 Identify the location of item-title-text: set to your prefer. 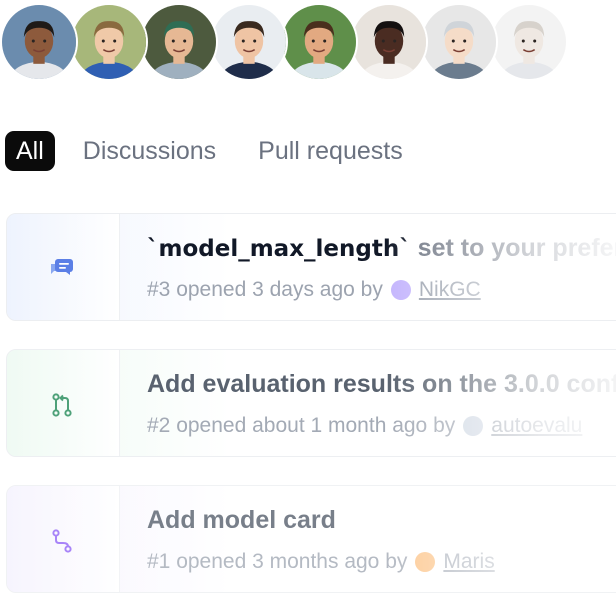
(513, 248).